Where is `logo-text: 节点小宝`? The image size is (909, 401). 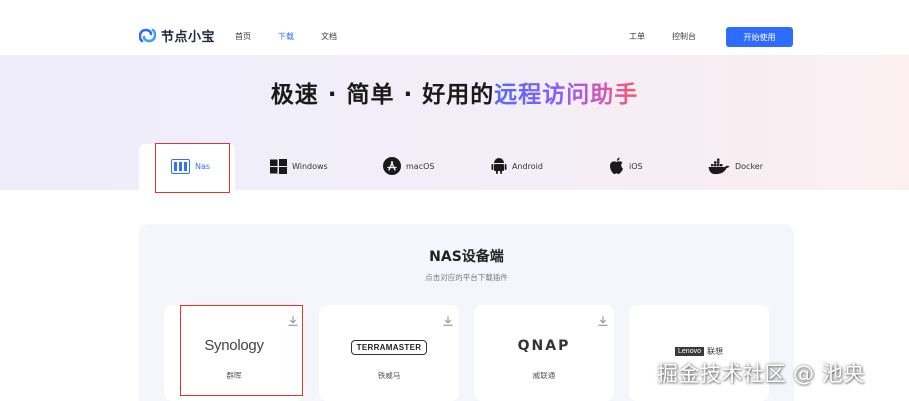
logo-text: 节点小宝 is located at coordinates (188, 37).